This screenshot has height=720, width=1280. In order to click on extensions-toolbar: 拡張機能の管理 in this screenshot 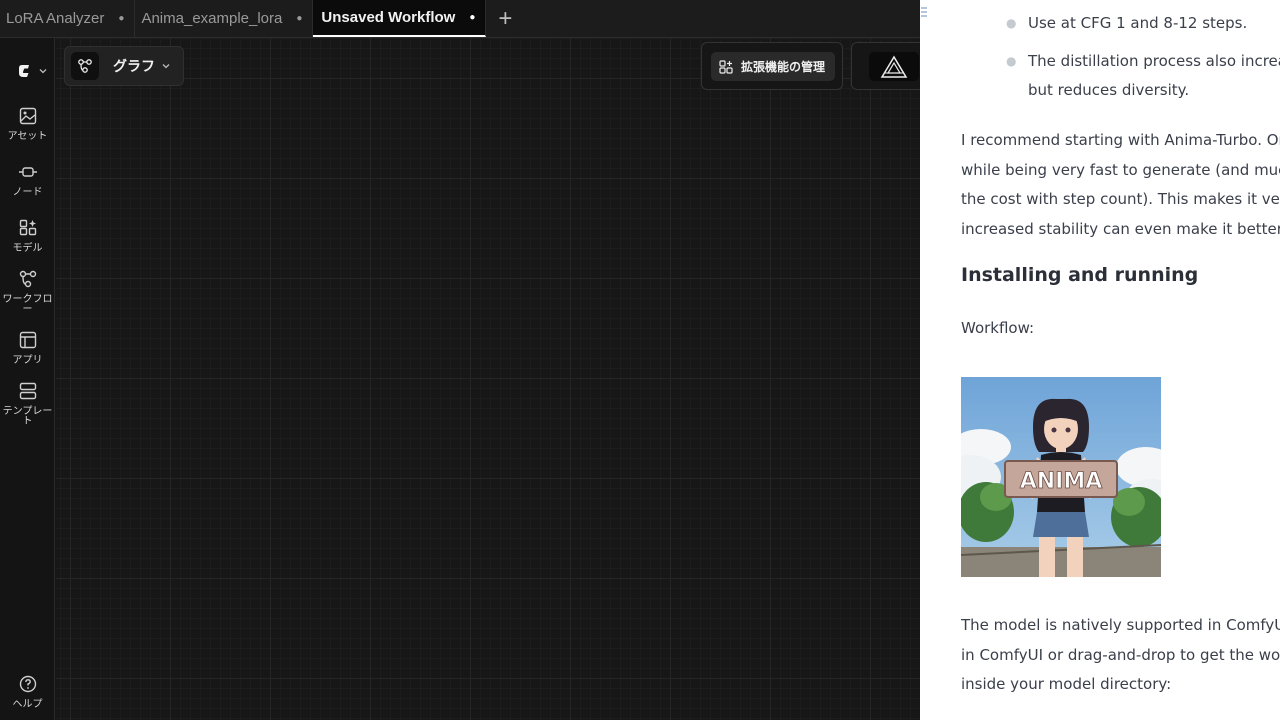, I will do `click(772, 66)`.